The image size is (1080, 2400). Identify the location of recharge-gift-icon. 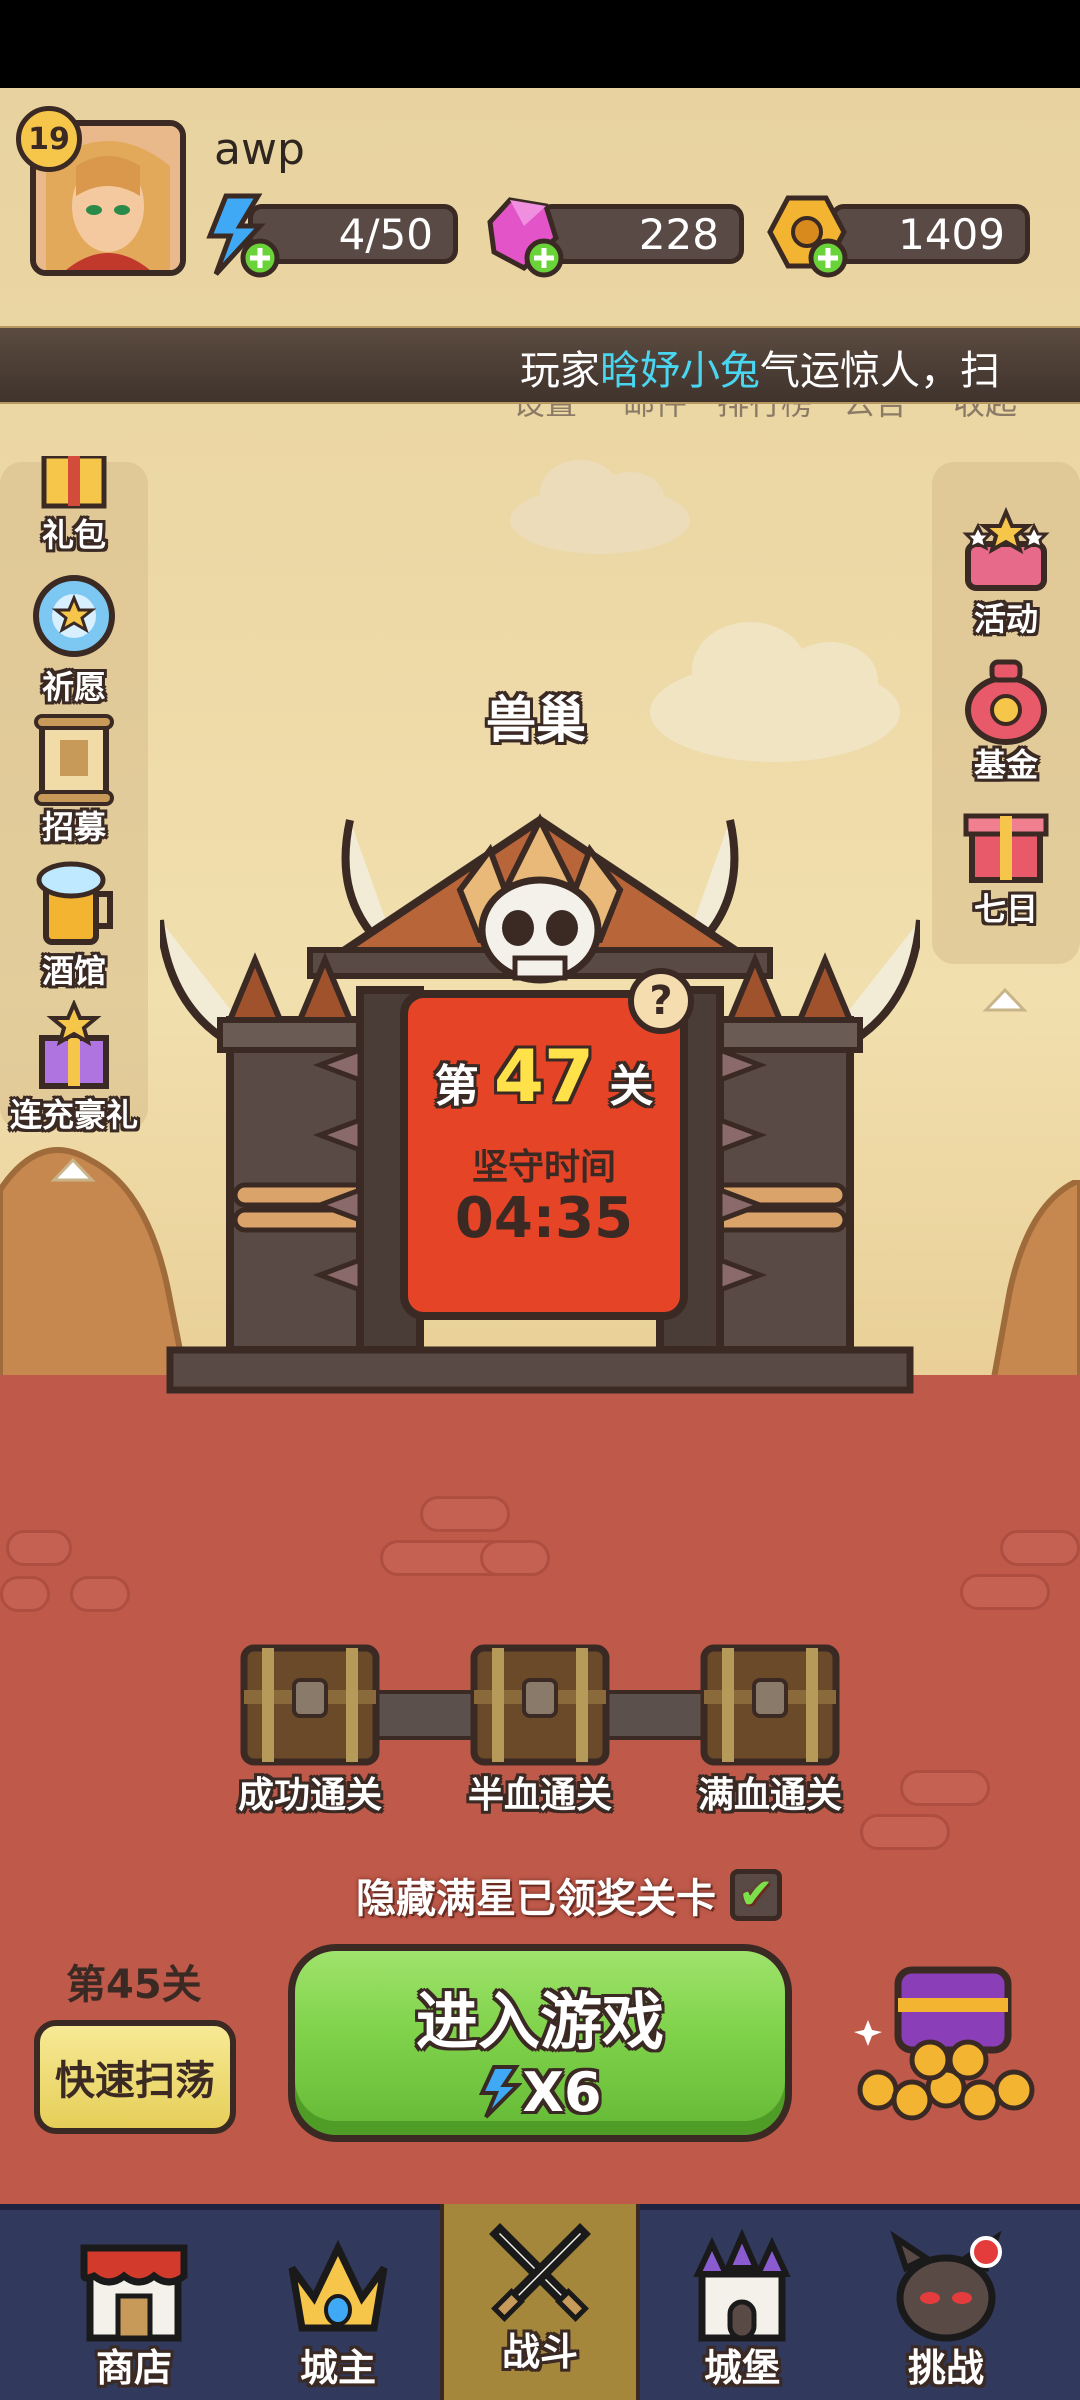
(74, 1043).